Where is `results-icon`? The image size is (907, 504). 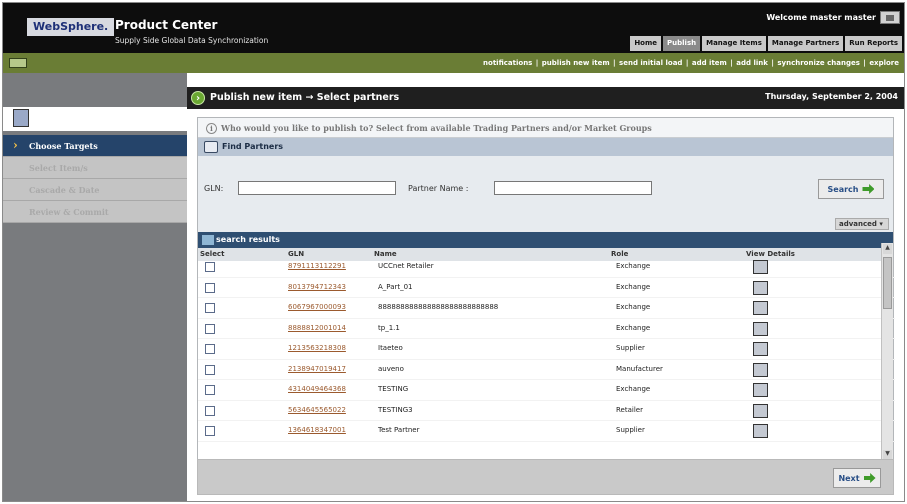
results-icon is located at coordinates (208, 240).